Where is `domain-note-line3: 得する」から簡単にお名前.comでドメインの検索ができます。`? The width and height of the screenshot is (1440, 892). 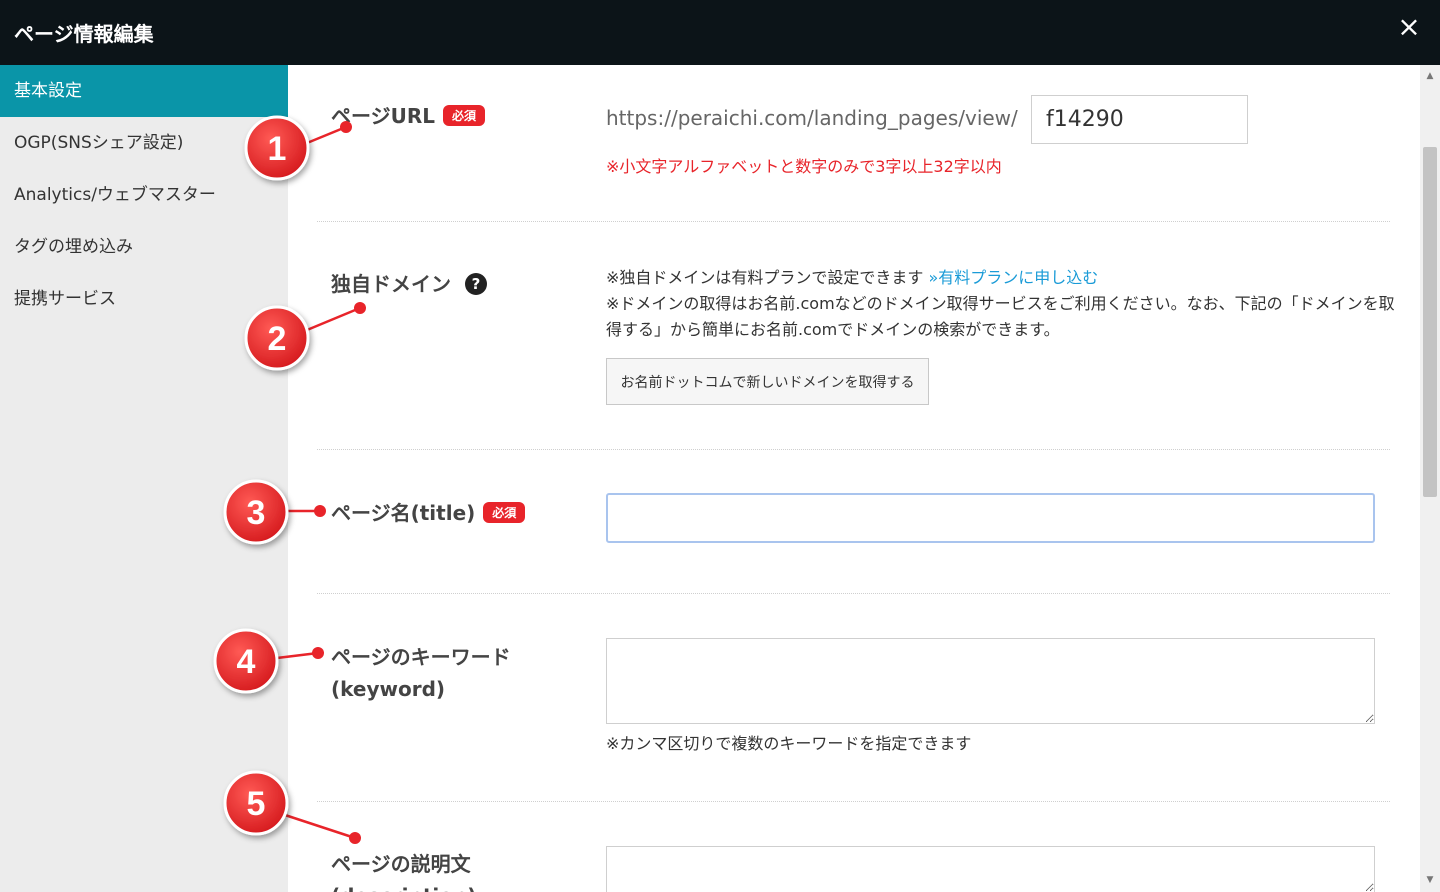 domain-note-line3: 得する」から簡単にお名前.comでドメインの検索ができます。 is located at coordinates (833, 329).